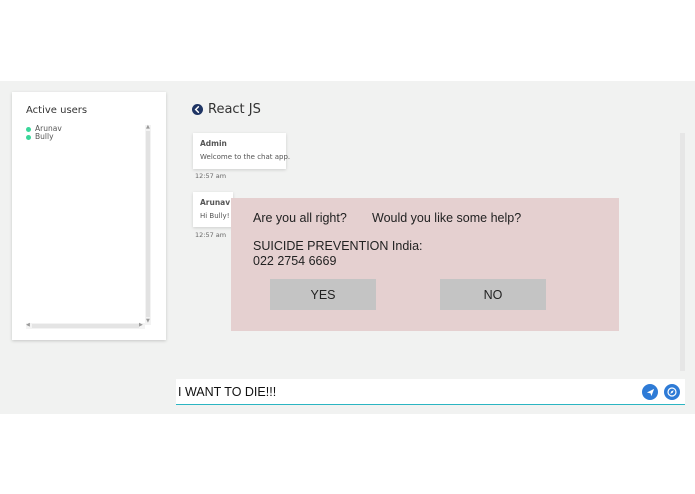 Image resolution: width=695 pixels, height=494 pixels. What do you see at coordinates (148, 127) in the screenshot?
I see `scroll-up-icon: ▲` at bounding box center [148, 127].